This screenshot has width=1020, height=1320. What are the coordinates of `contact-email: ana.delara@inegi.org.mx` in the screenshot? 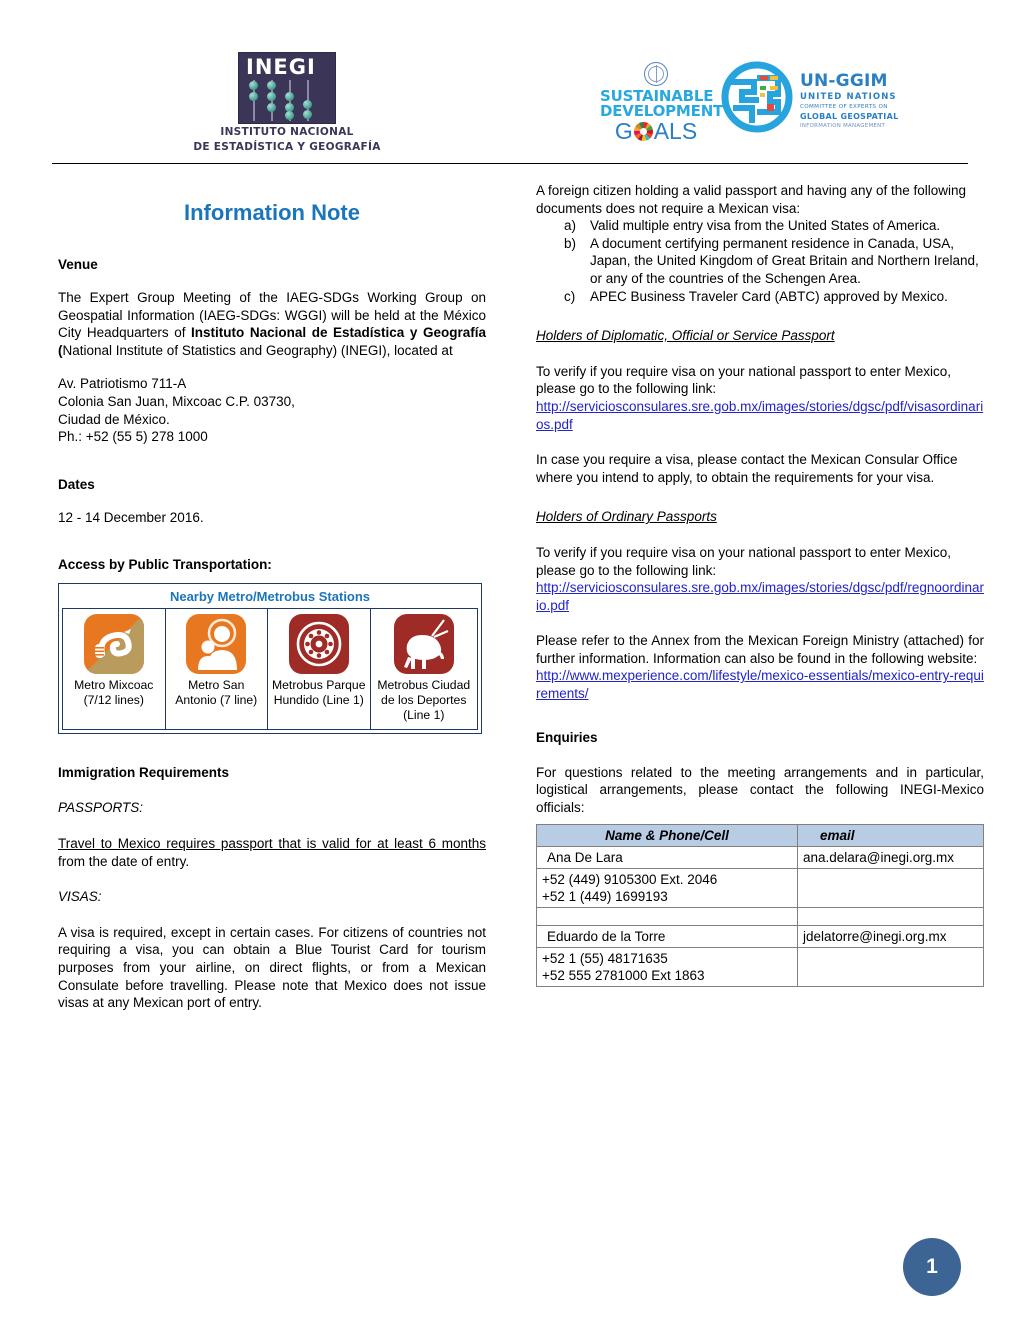 It's located at (890, 858).